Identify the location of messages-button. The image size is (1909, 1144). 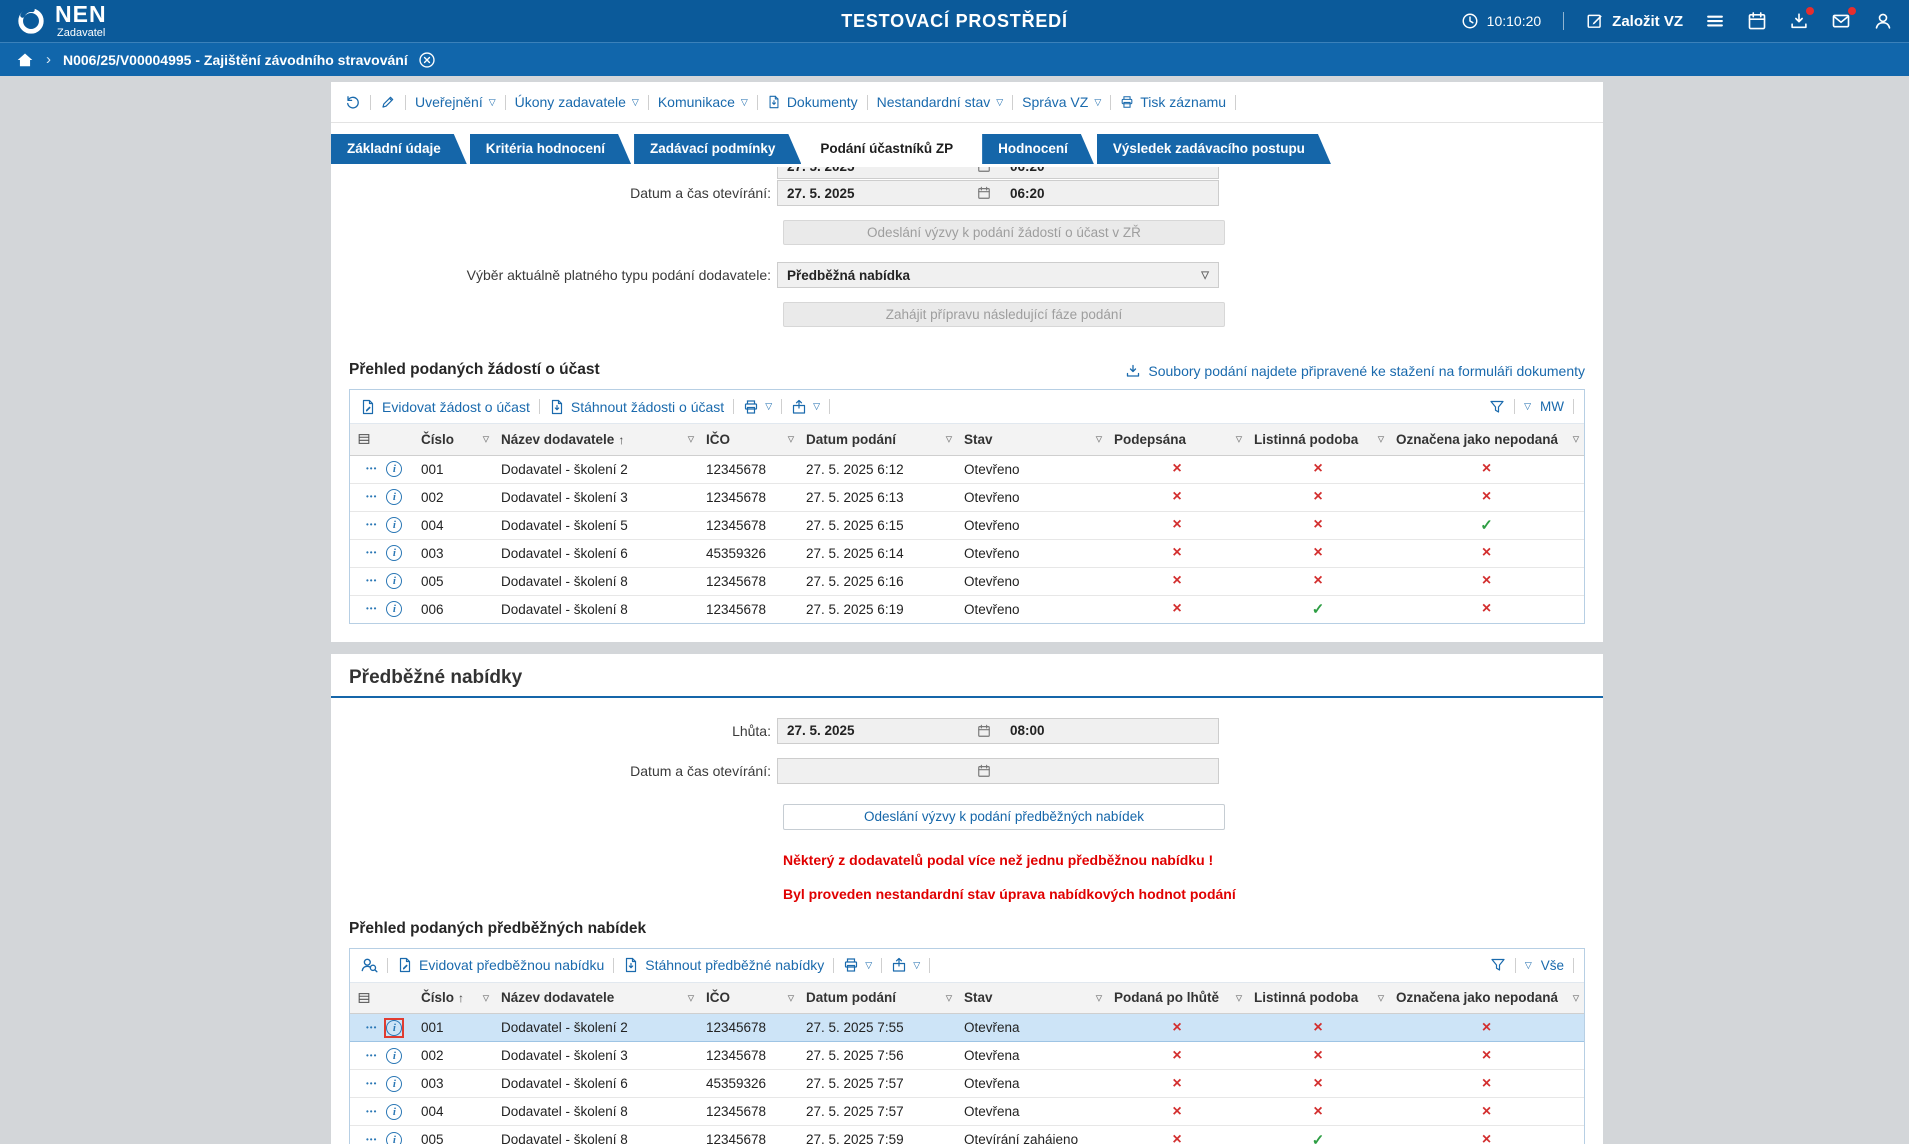
(1843, 19).